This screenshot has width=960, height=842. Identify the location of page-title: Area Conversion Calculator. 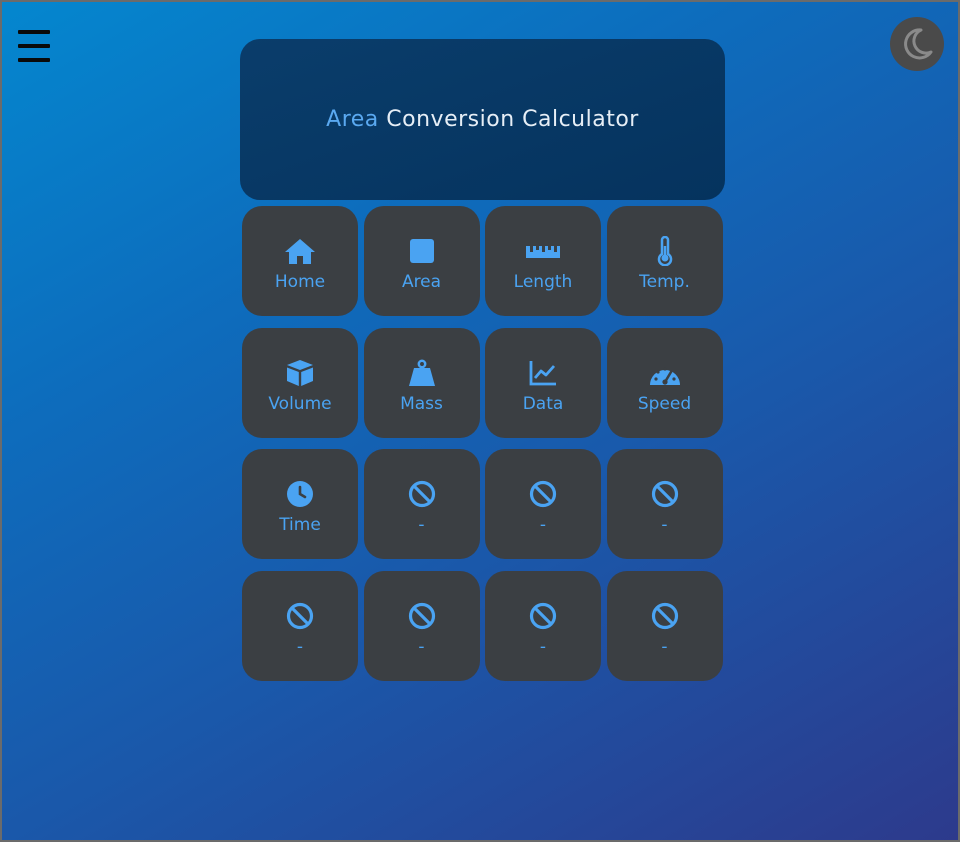
(482, 119).